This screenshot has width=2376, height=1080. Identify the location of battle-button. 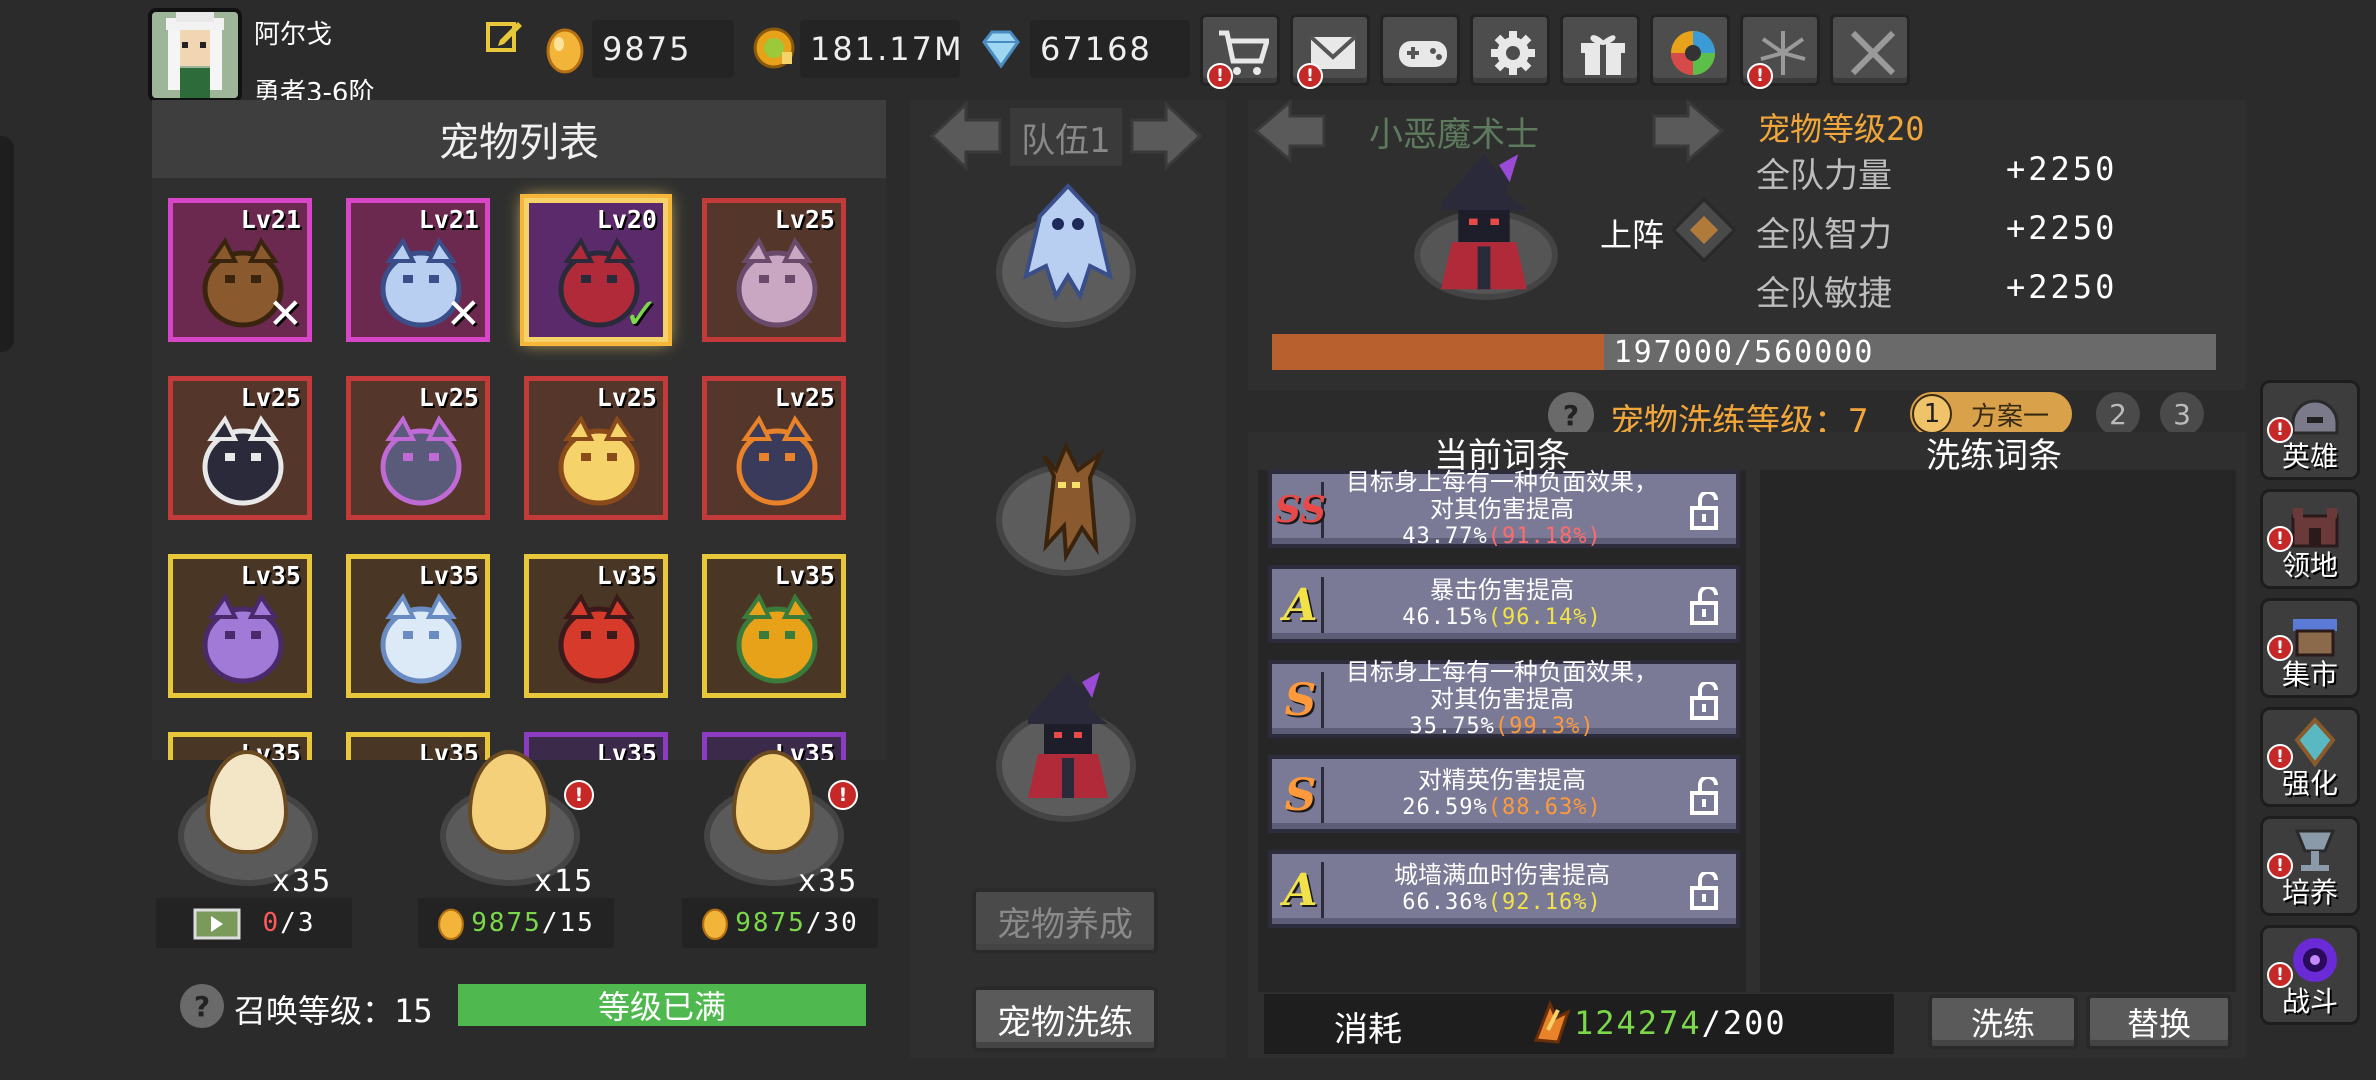
(1870, 50).